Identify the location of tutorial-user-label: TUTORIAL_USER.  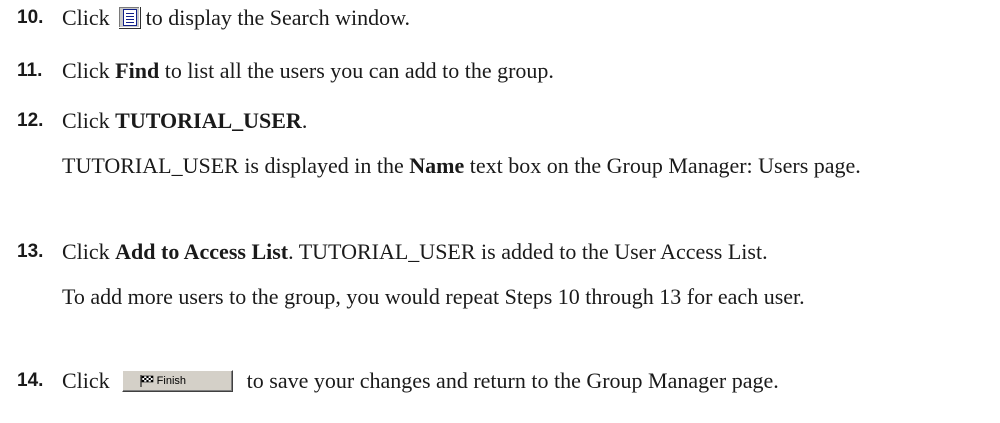
(208, 120).